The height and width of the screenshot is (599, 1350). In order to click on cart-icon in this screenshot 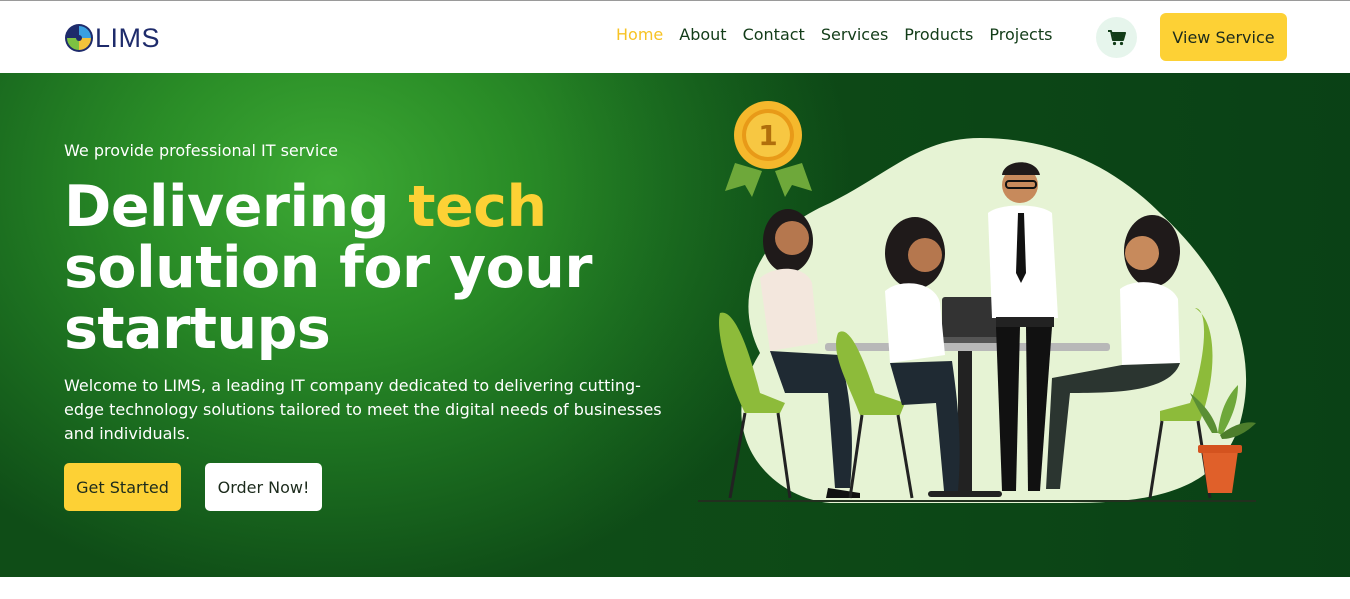, I will do `click(1116, 37)`.